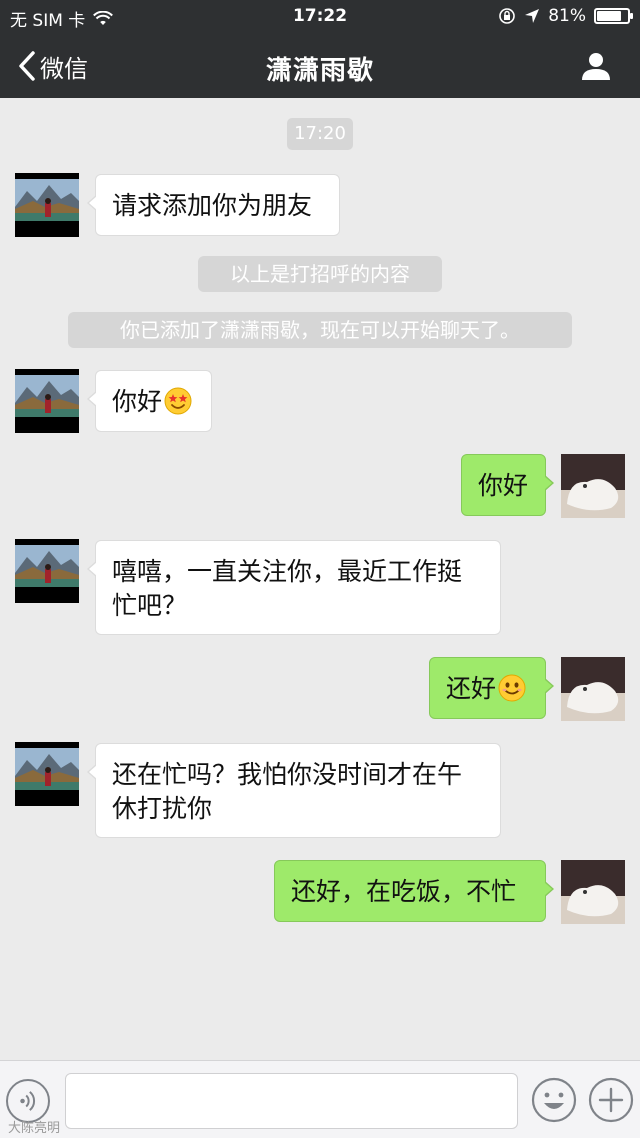  I want to click on status-right: 81%, so click(565, 16).